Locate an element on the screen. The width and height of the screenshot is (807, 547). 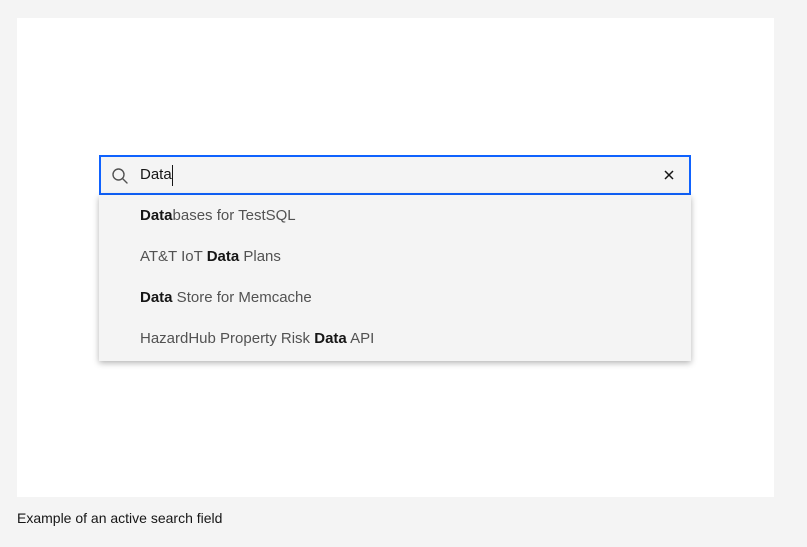
suggestion-suffix: Store for Memcache is located at coordinates (242, 297).